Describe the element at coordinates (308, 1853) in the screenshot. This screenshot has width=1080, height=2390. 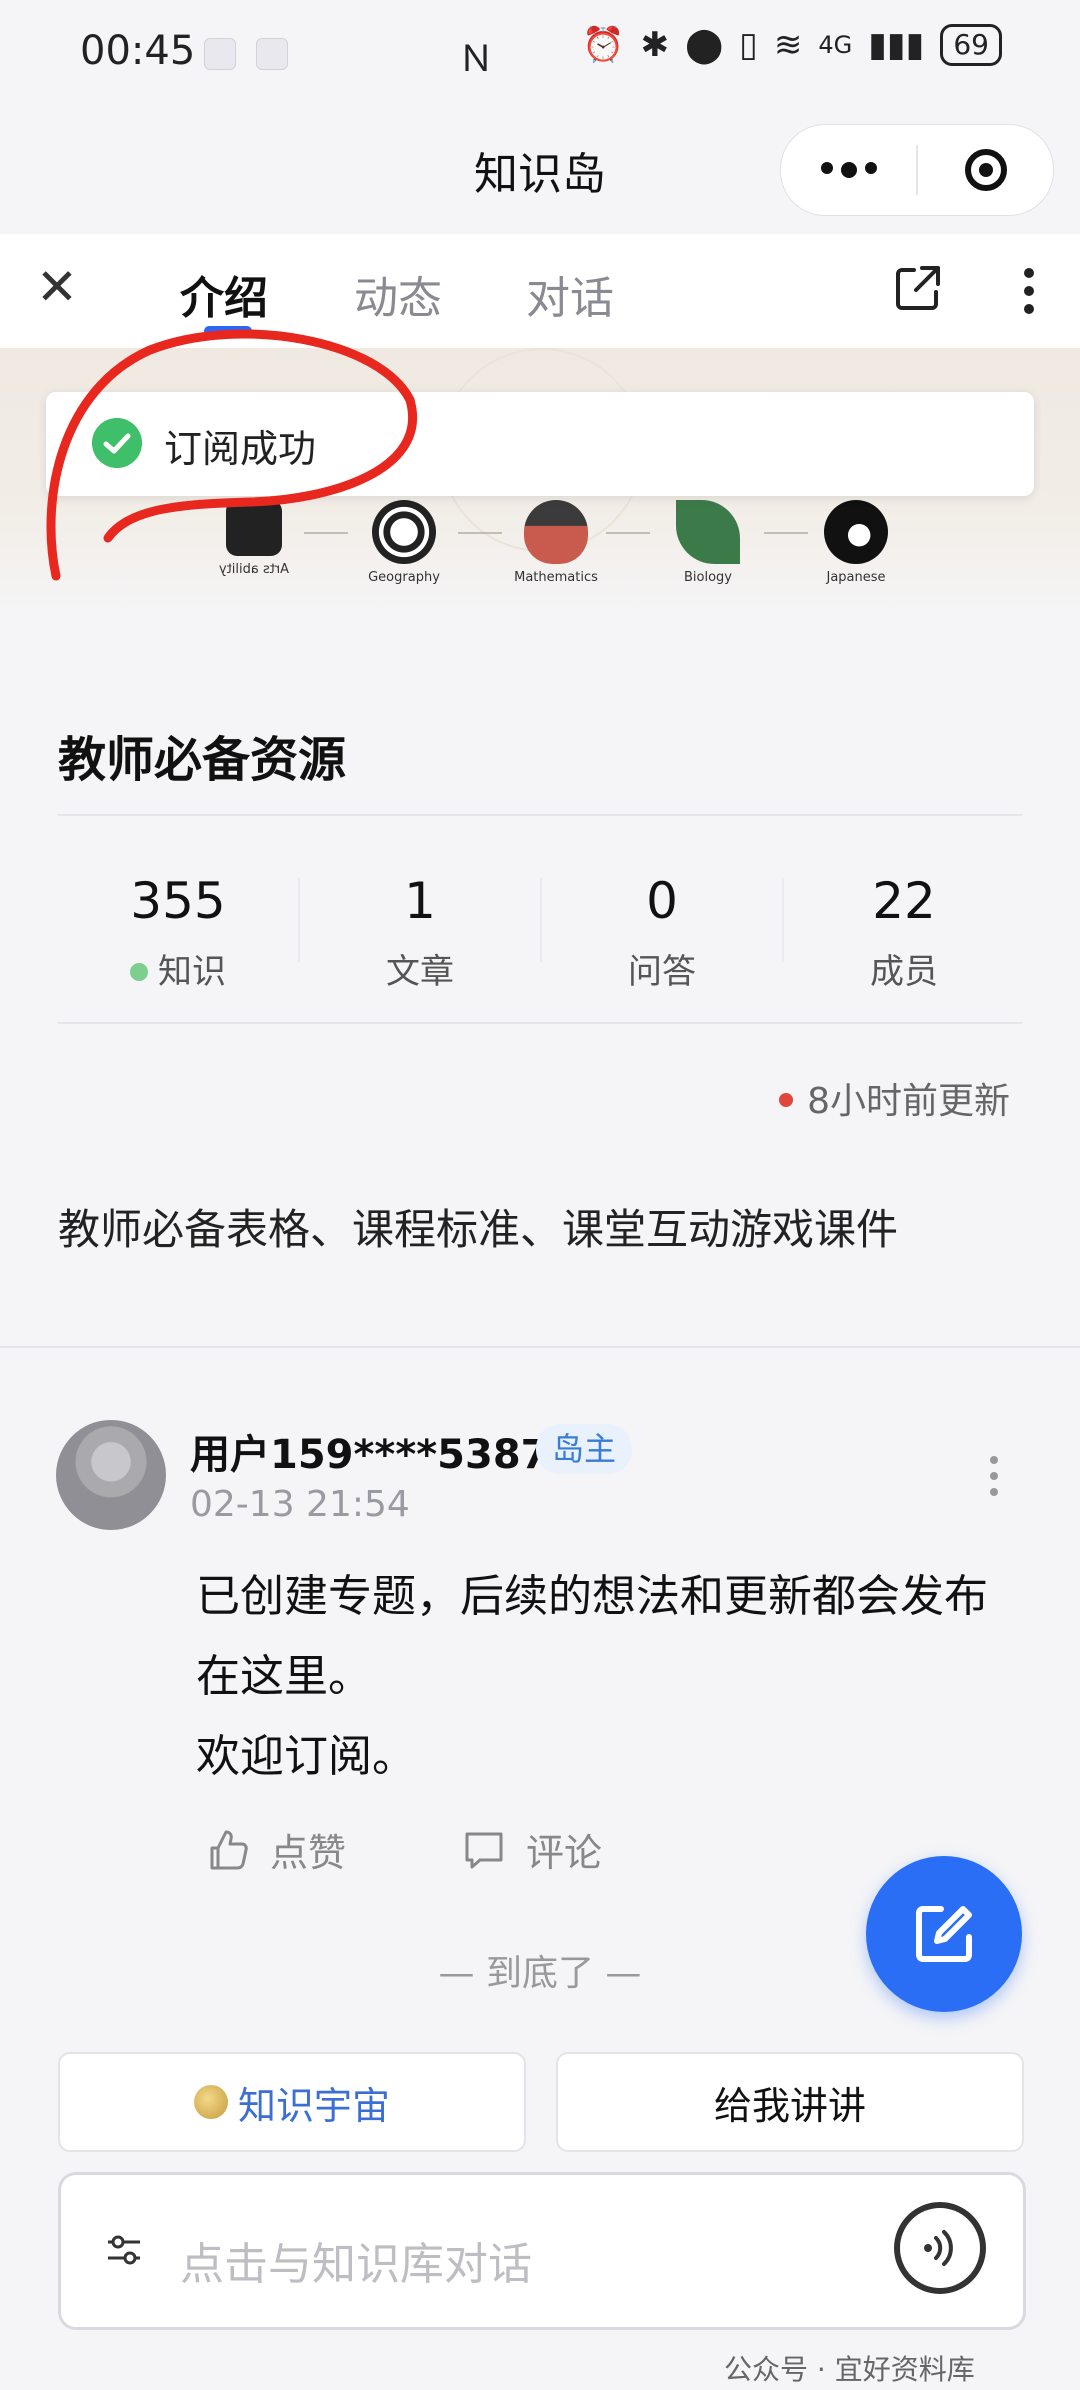
I see `like-label: 点赞` at that location.